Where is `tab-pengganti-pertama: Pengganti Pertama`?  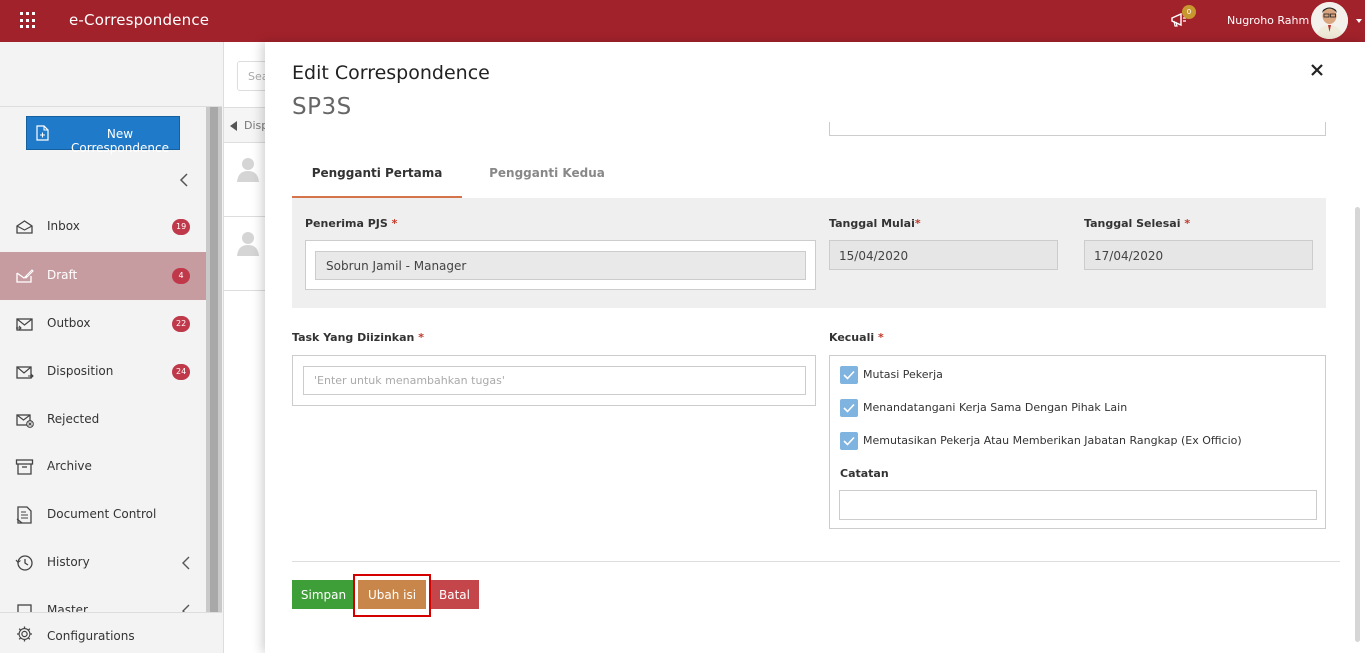
tab-pengganti-pertama: Pengganti Pertama is located at coordinates (377, 177).